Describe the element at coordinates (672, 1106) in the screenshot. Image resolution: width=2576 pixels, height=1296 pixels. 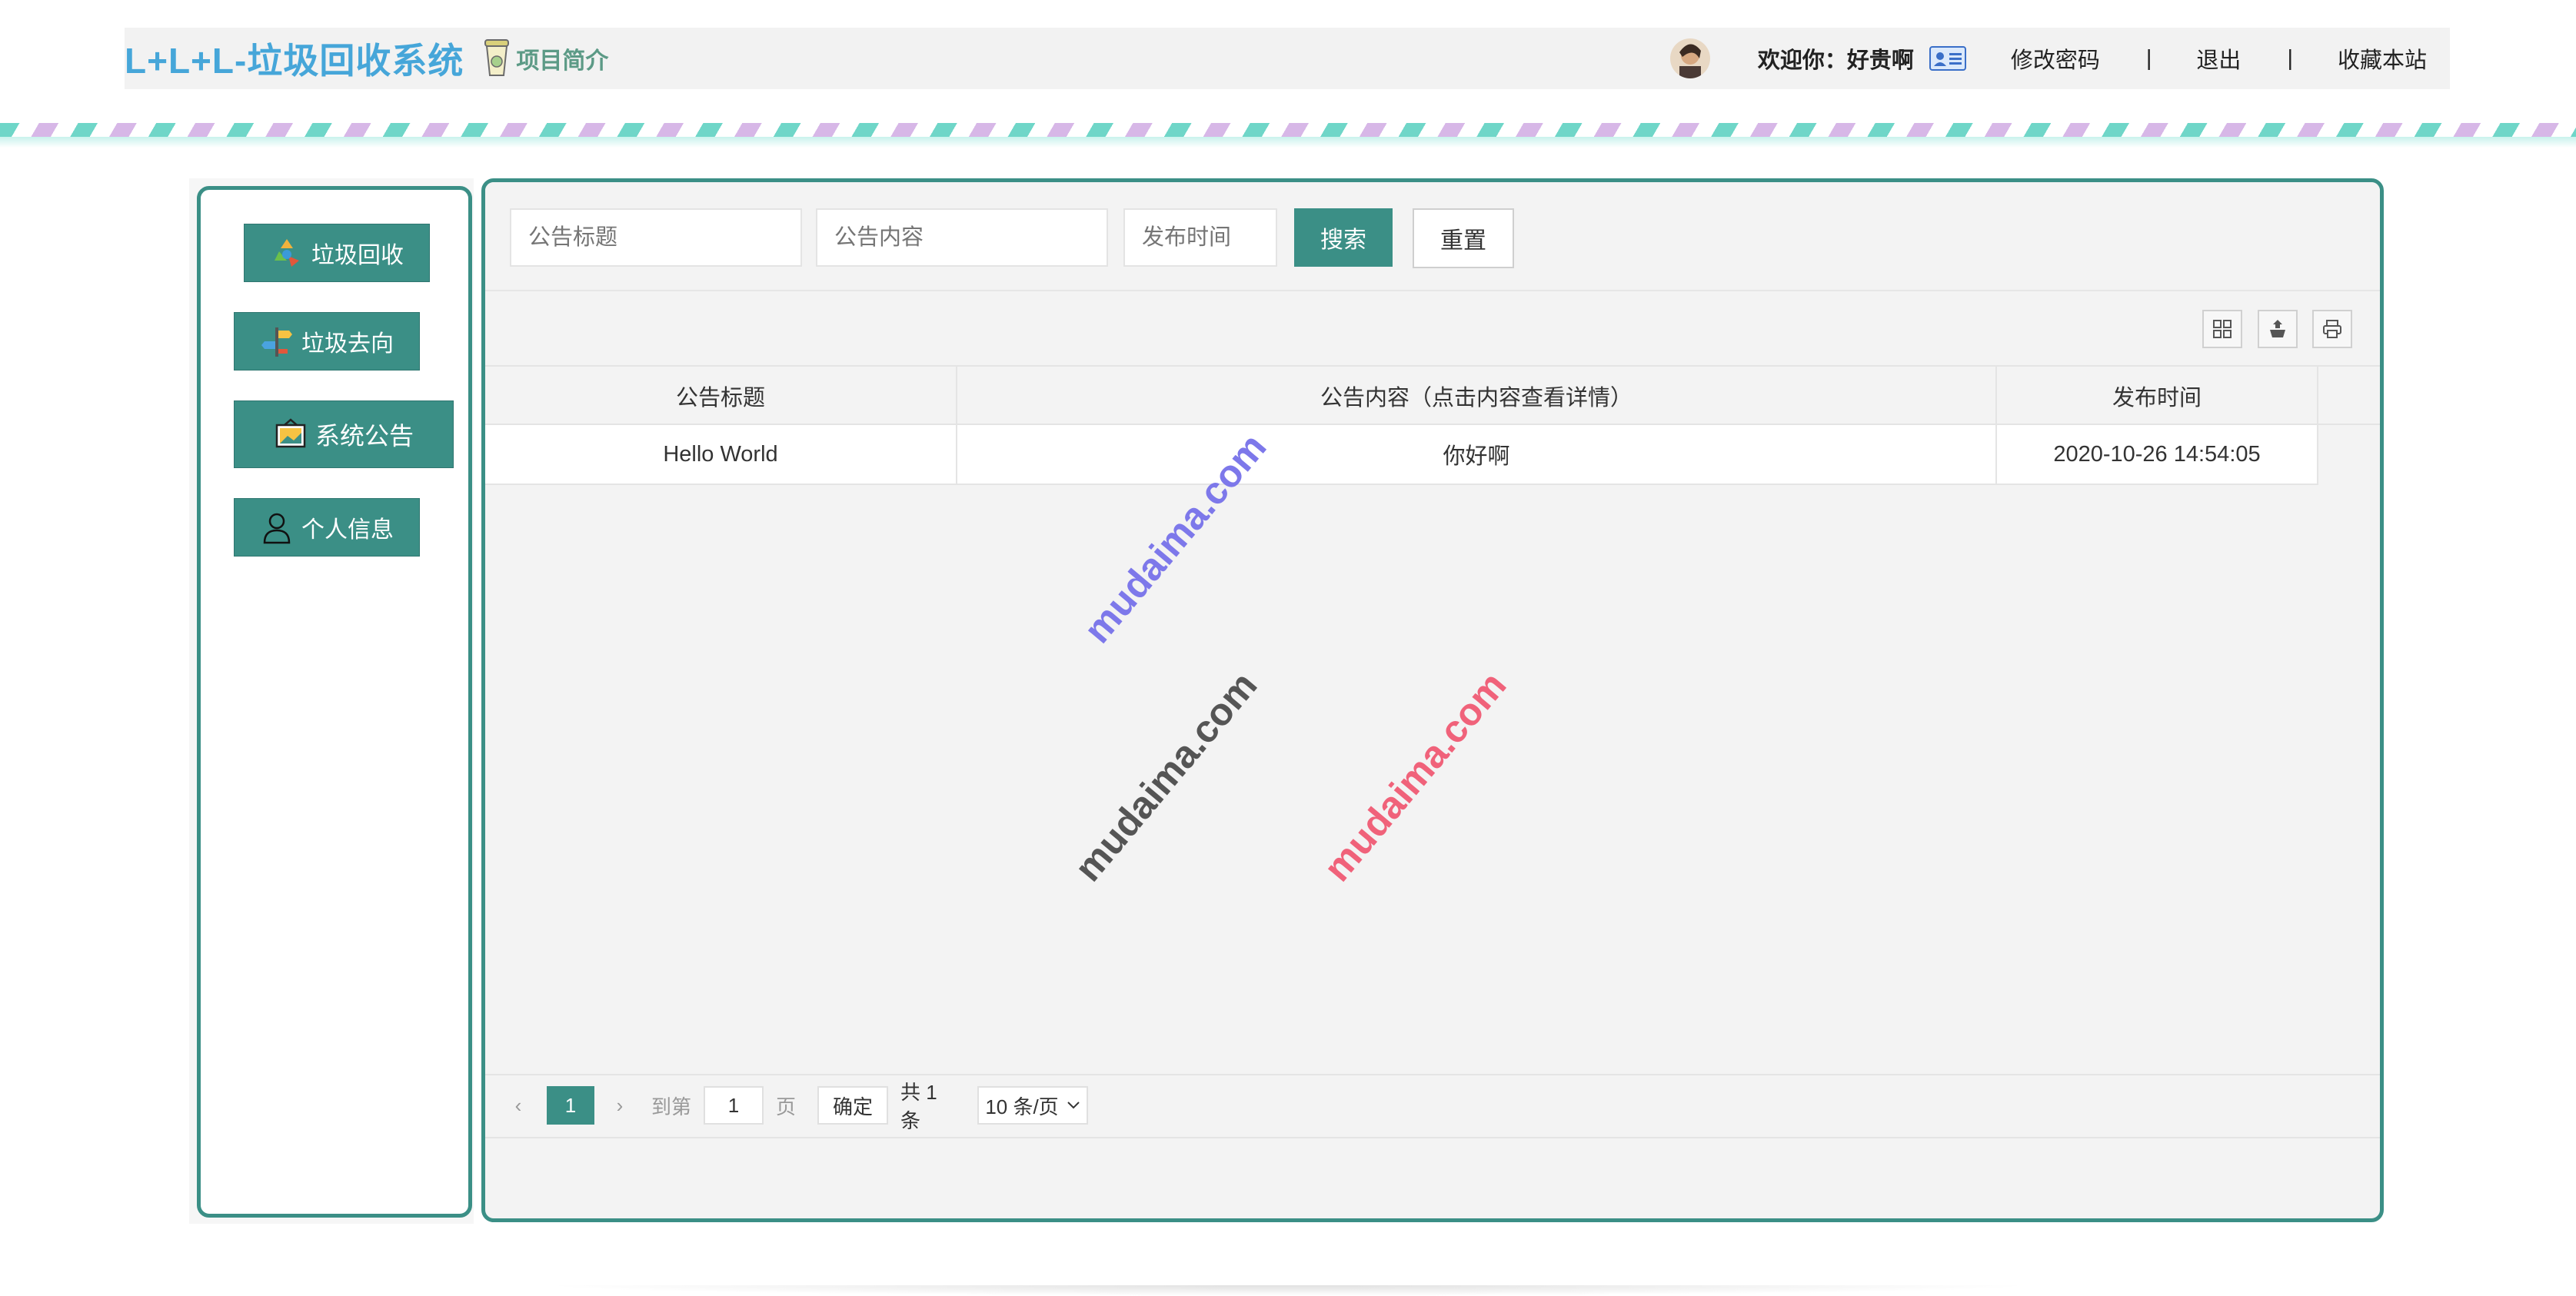
I see `goto-label: 到第` at that location.